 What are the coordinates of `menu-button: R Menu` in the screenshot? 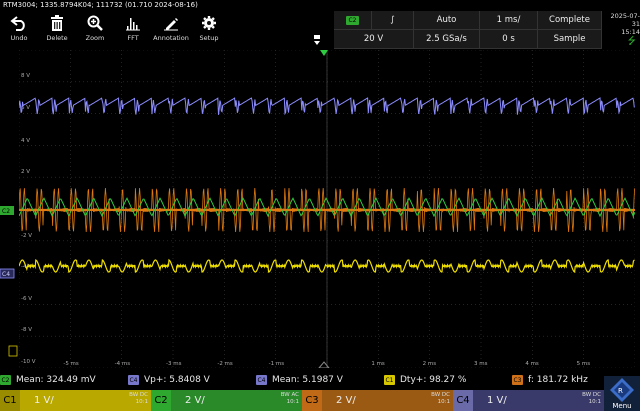 It's located at (622, 393).